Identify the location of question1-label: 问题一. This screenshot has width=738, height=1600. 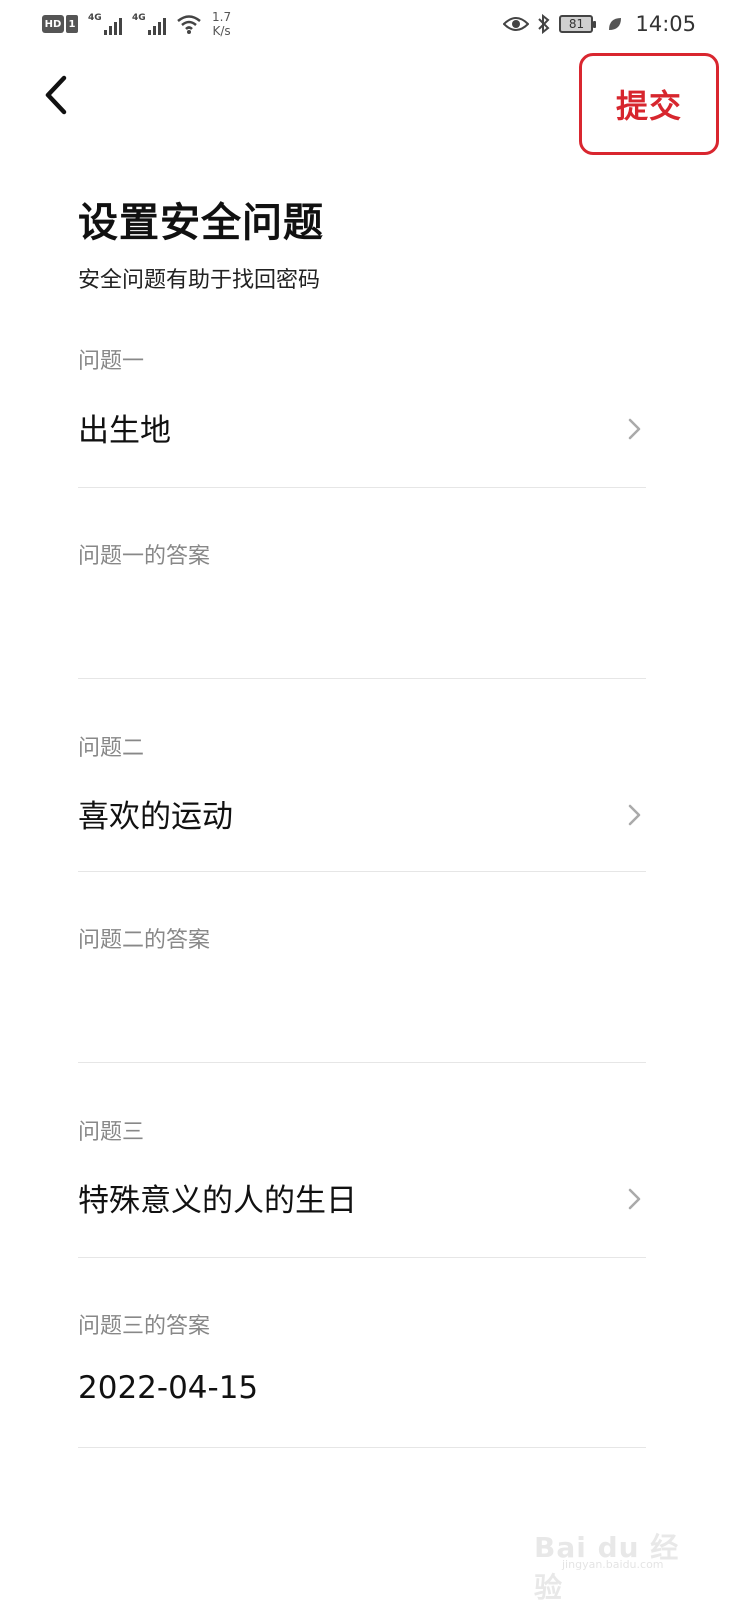
(111, 361).